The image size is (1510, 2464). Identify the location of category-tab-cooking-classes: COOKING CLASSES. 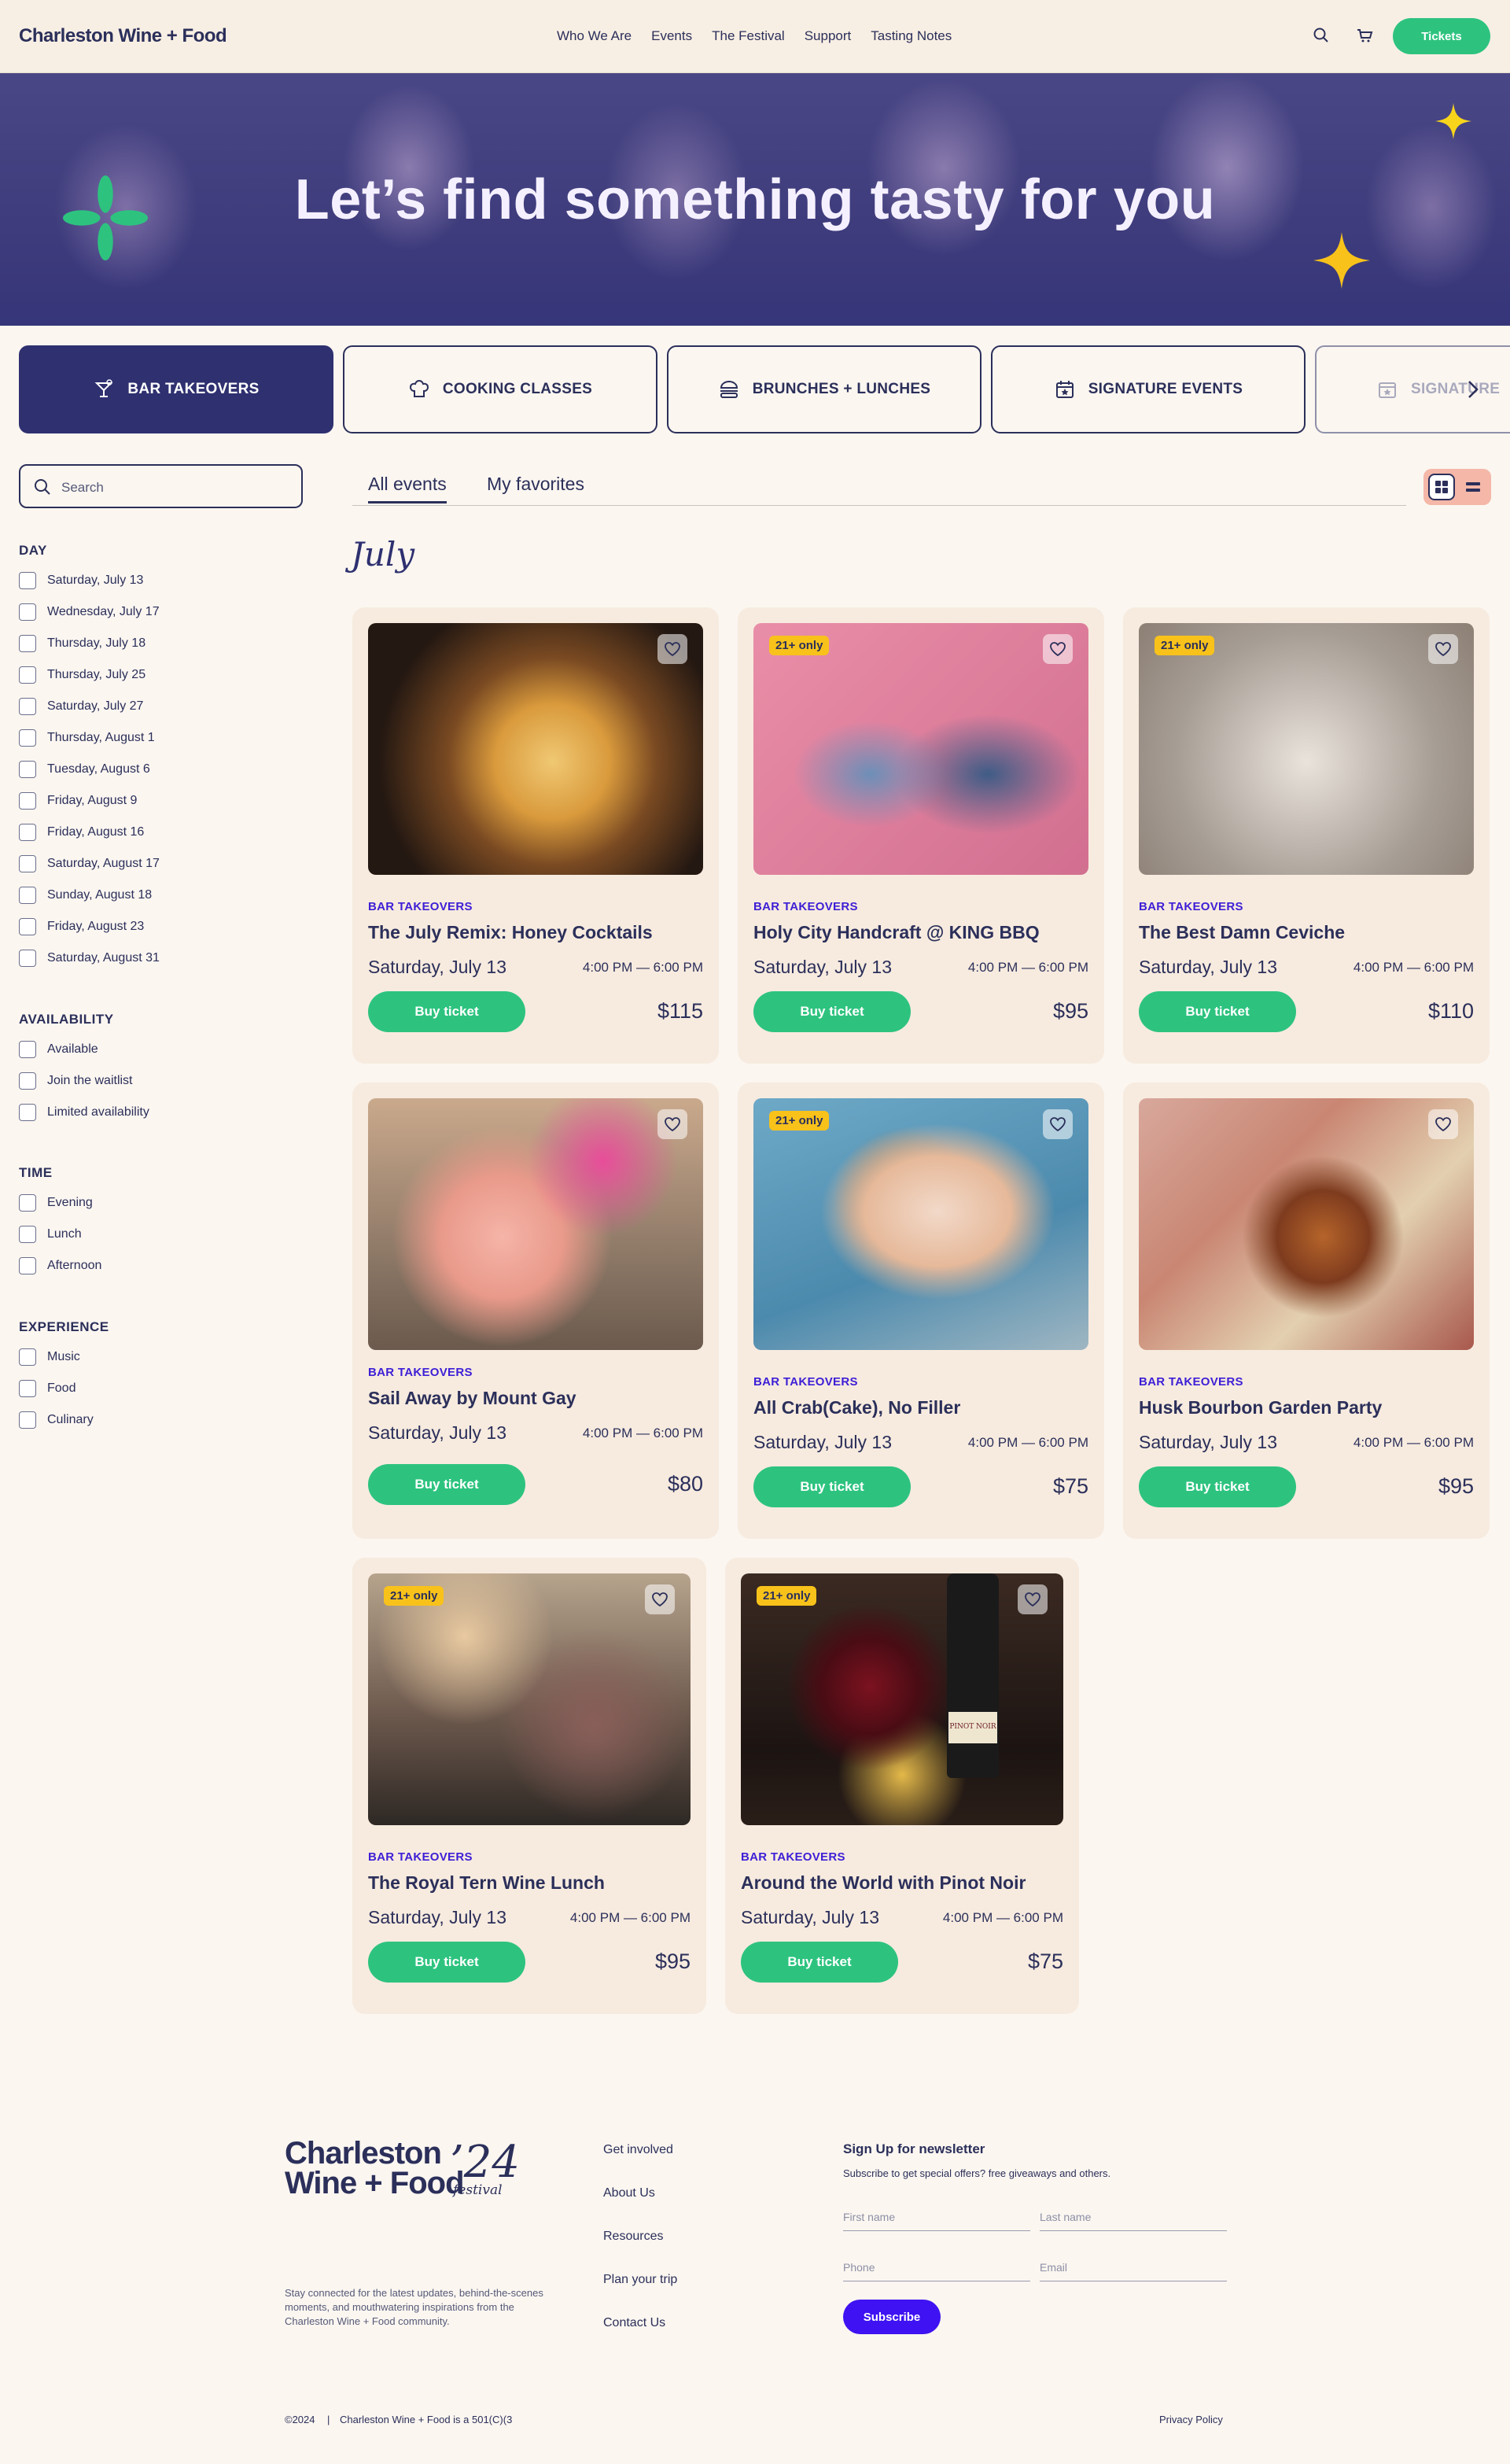
(500, 389).